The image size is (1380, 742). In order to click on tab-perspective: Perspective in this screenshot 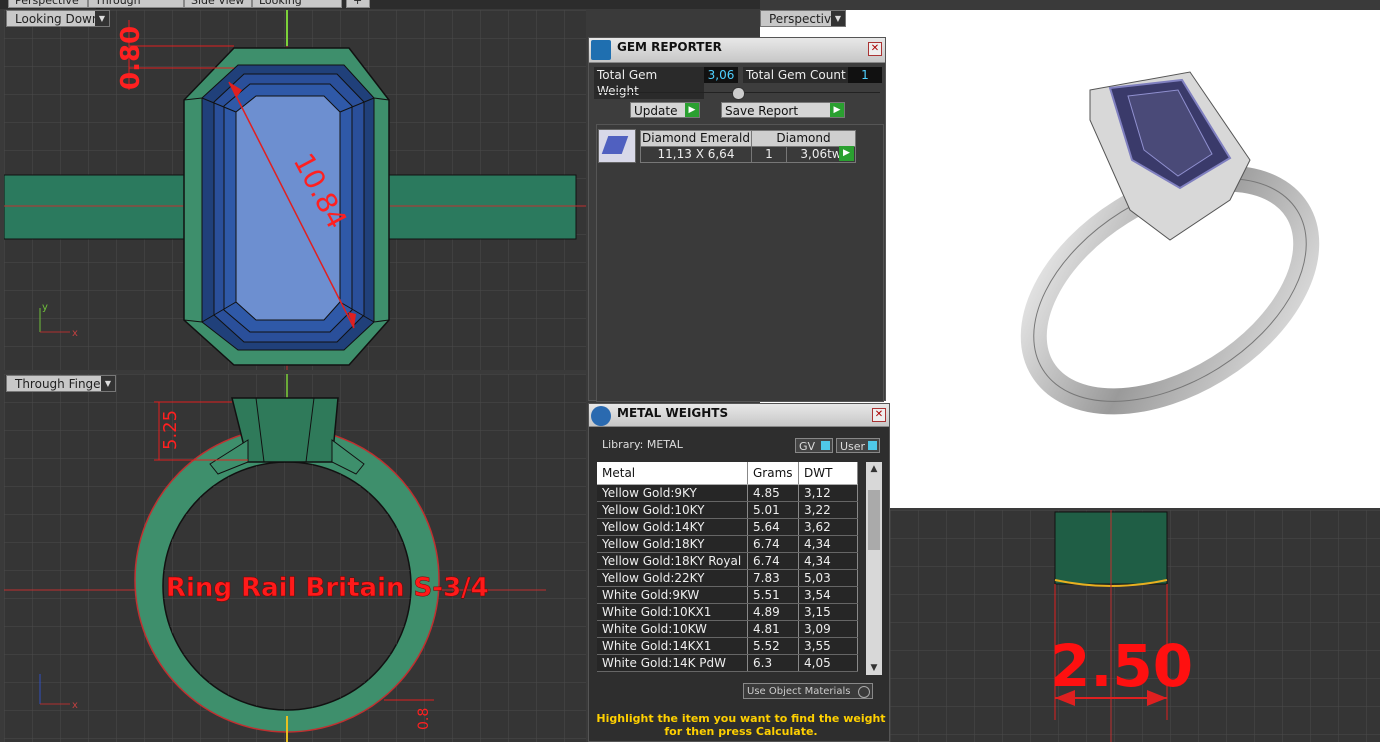, I will do `click(48, 4)`.